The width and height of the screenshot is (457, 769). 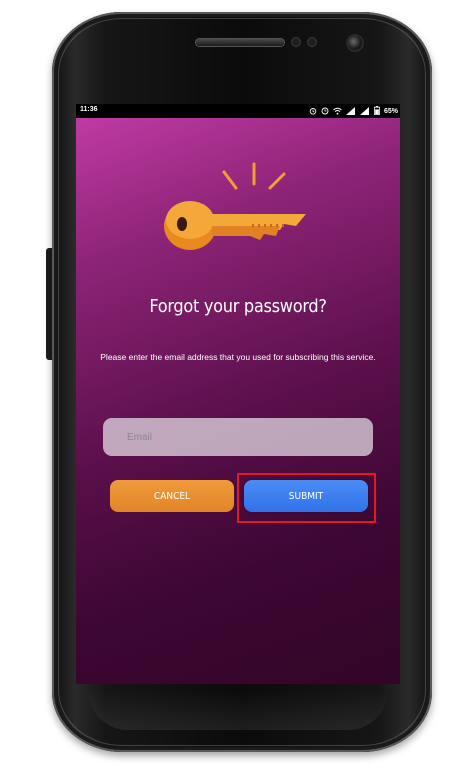 What do you see at coordinates (240, 42) in the screenshot?
I see `earpiece-speaker` at bounding box center [240, 42].